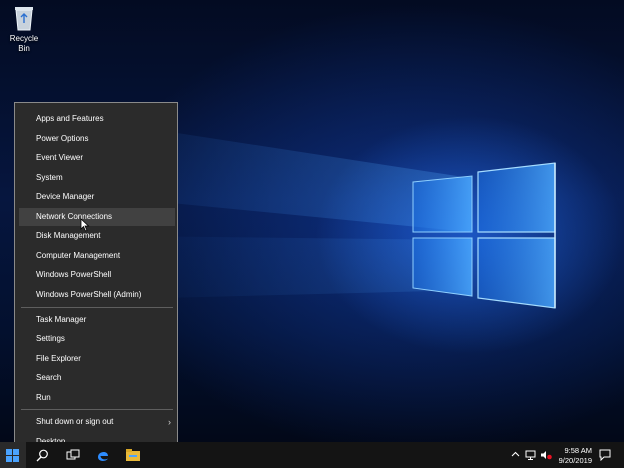  What do you see at coordinates (97, 139) in the screenshot?
I see `menu-item-power-options: Power Options` at bounding box center [97, 139].